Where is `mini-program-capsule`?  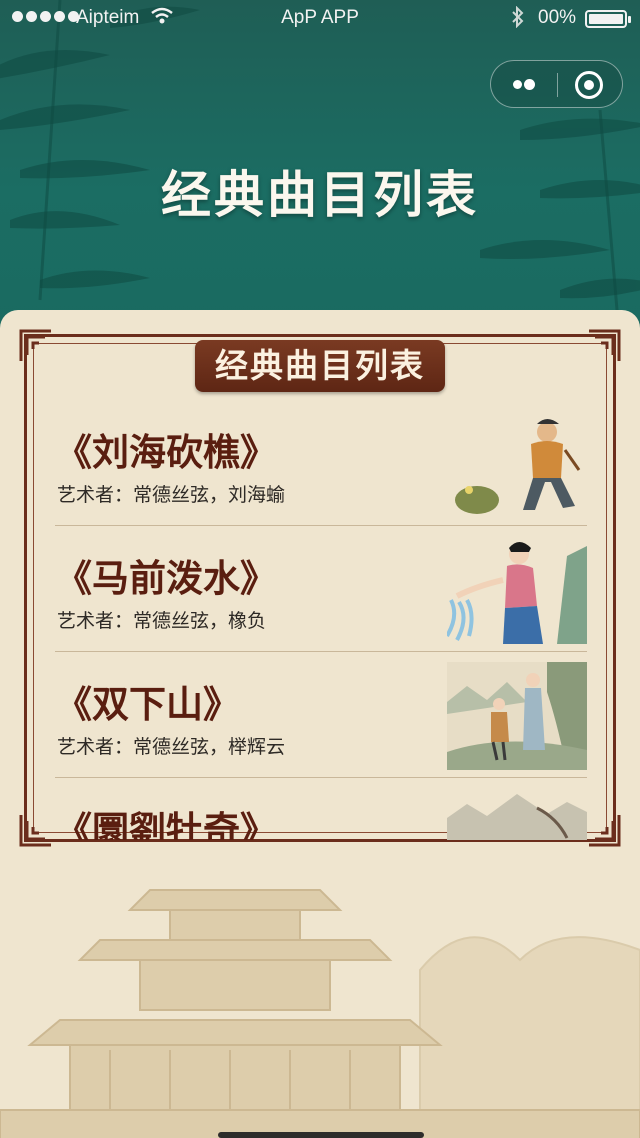
mini-program-capsule is located at coordinates (556, 84).